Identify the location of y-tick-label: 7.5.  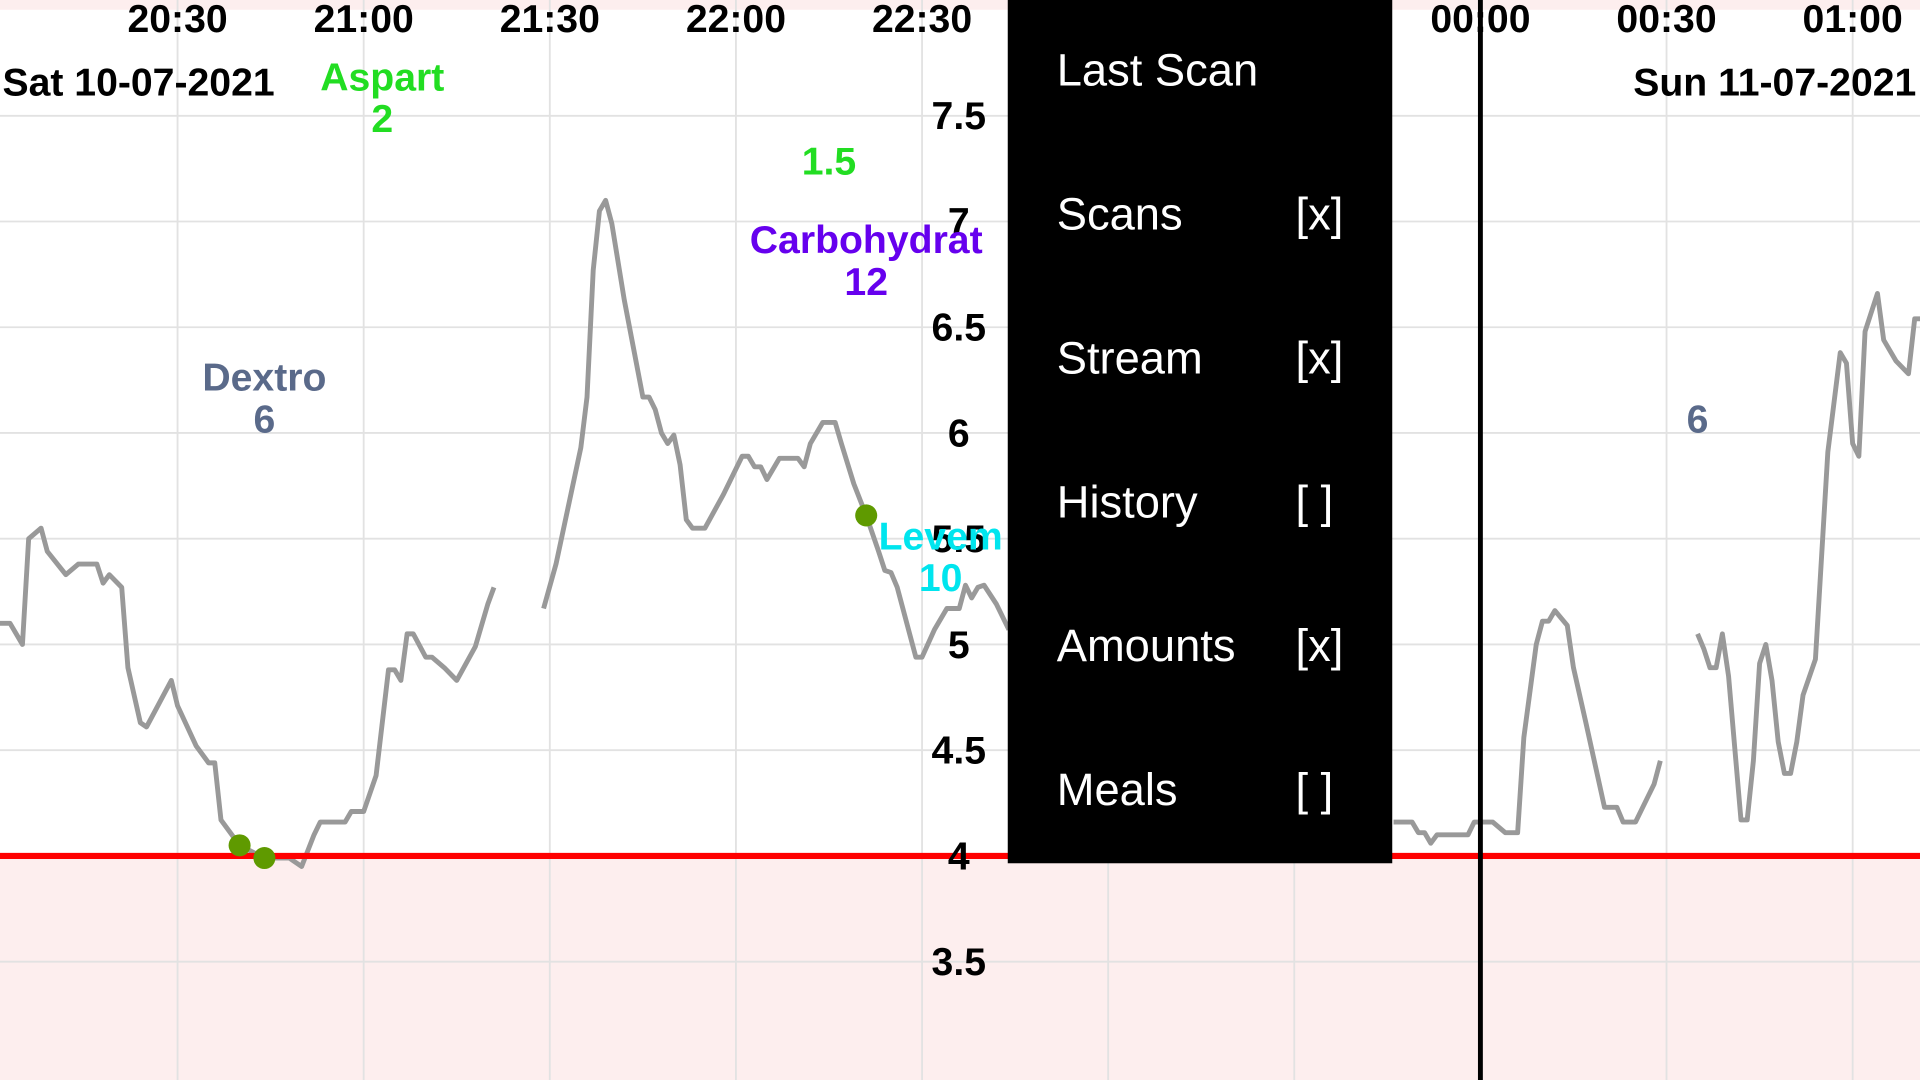
(959, 116).